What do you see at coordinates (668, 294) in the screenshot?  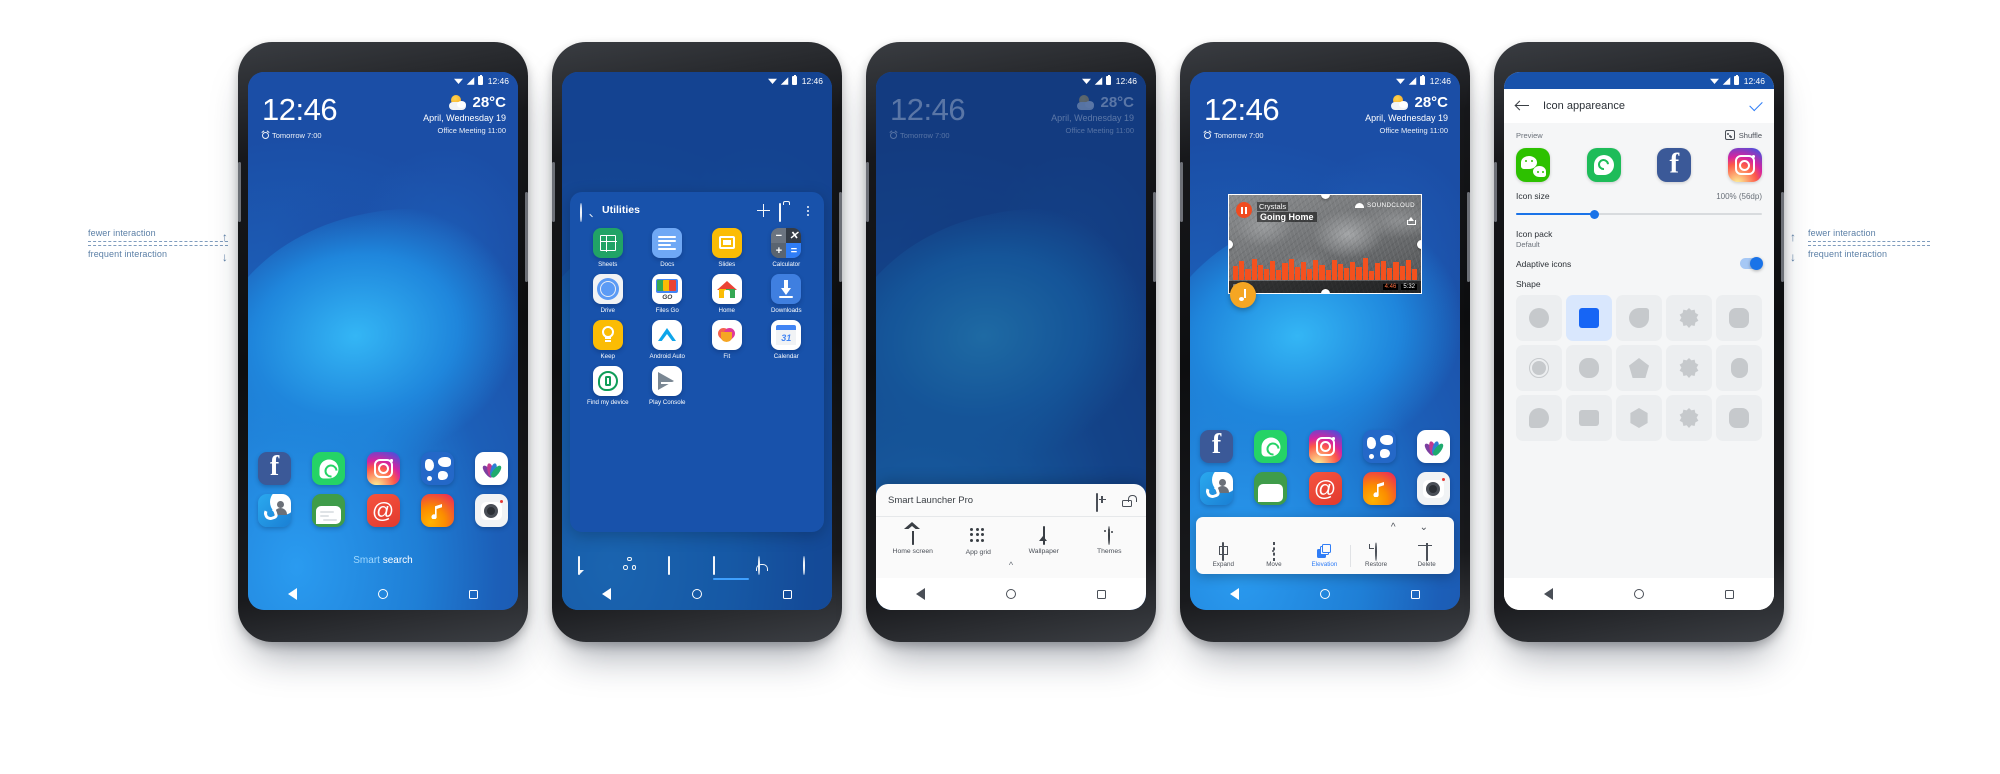 I see `drawer-app-files-go: GO Files Go` at bounding box center [668, 294].